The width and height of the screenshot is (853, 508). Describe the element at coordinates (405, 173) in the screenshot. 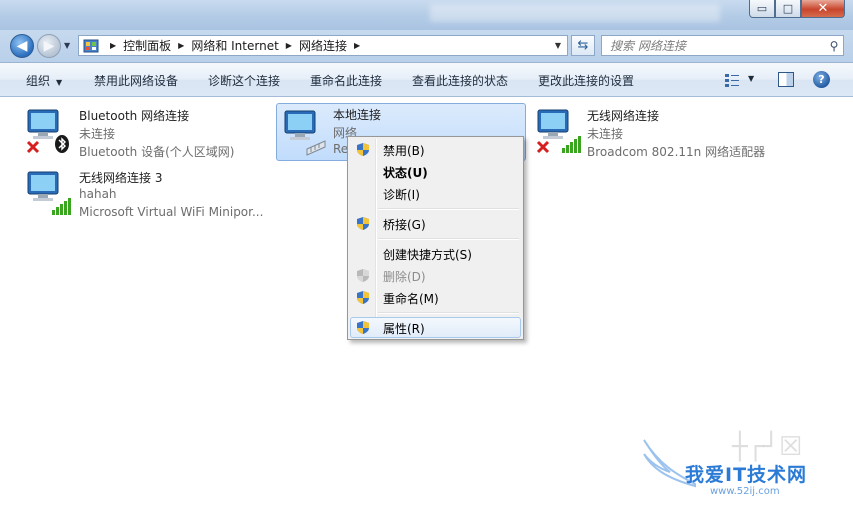

I see `menu-item-label: 状态(U)` at that location.